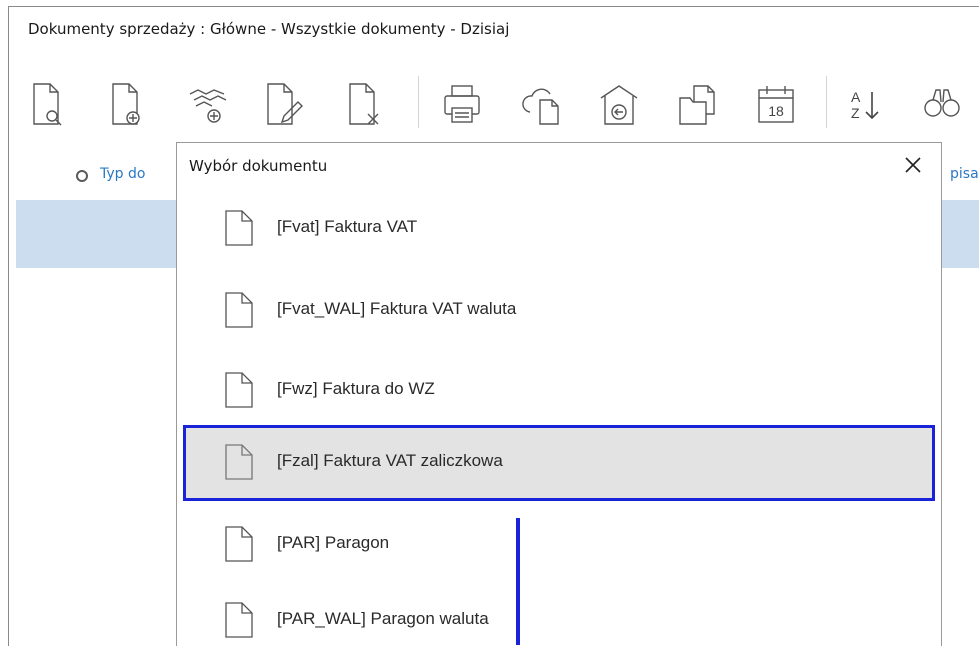 Image resolution: width=979 pixels, height=657 pixels. I want to click on close-icon, so click(913, 165).